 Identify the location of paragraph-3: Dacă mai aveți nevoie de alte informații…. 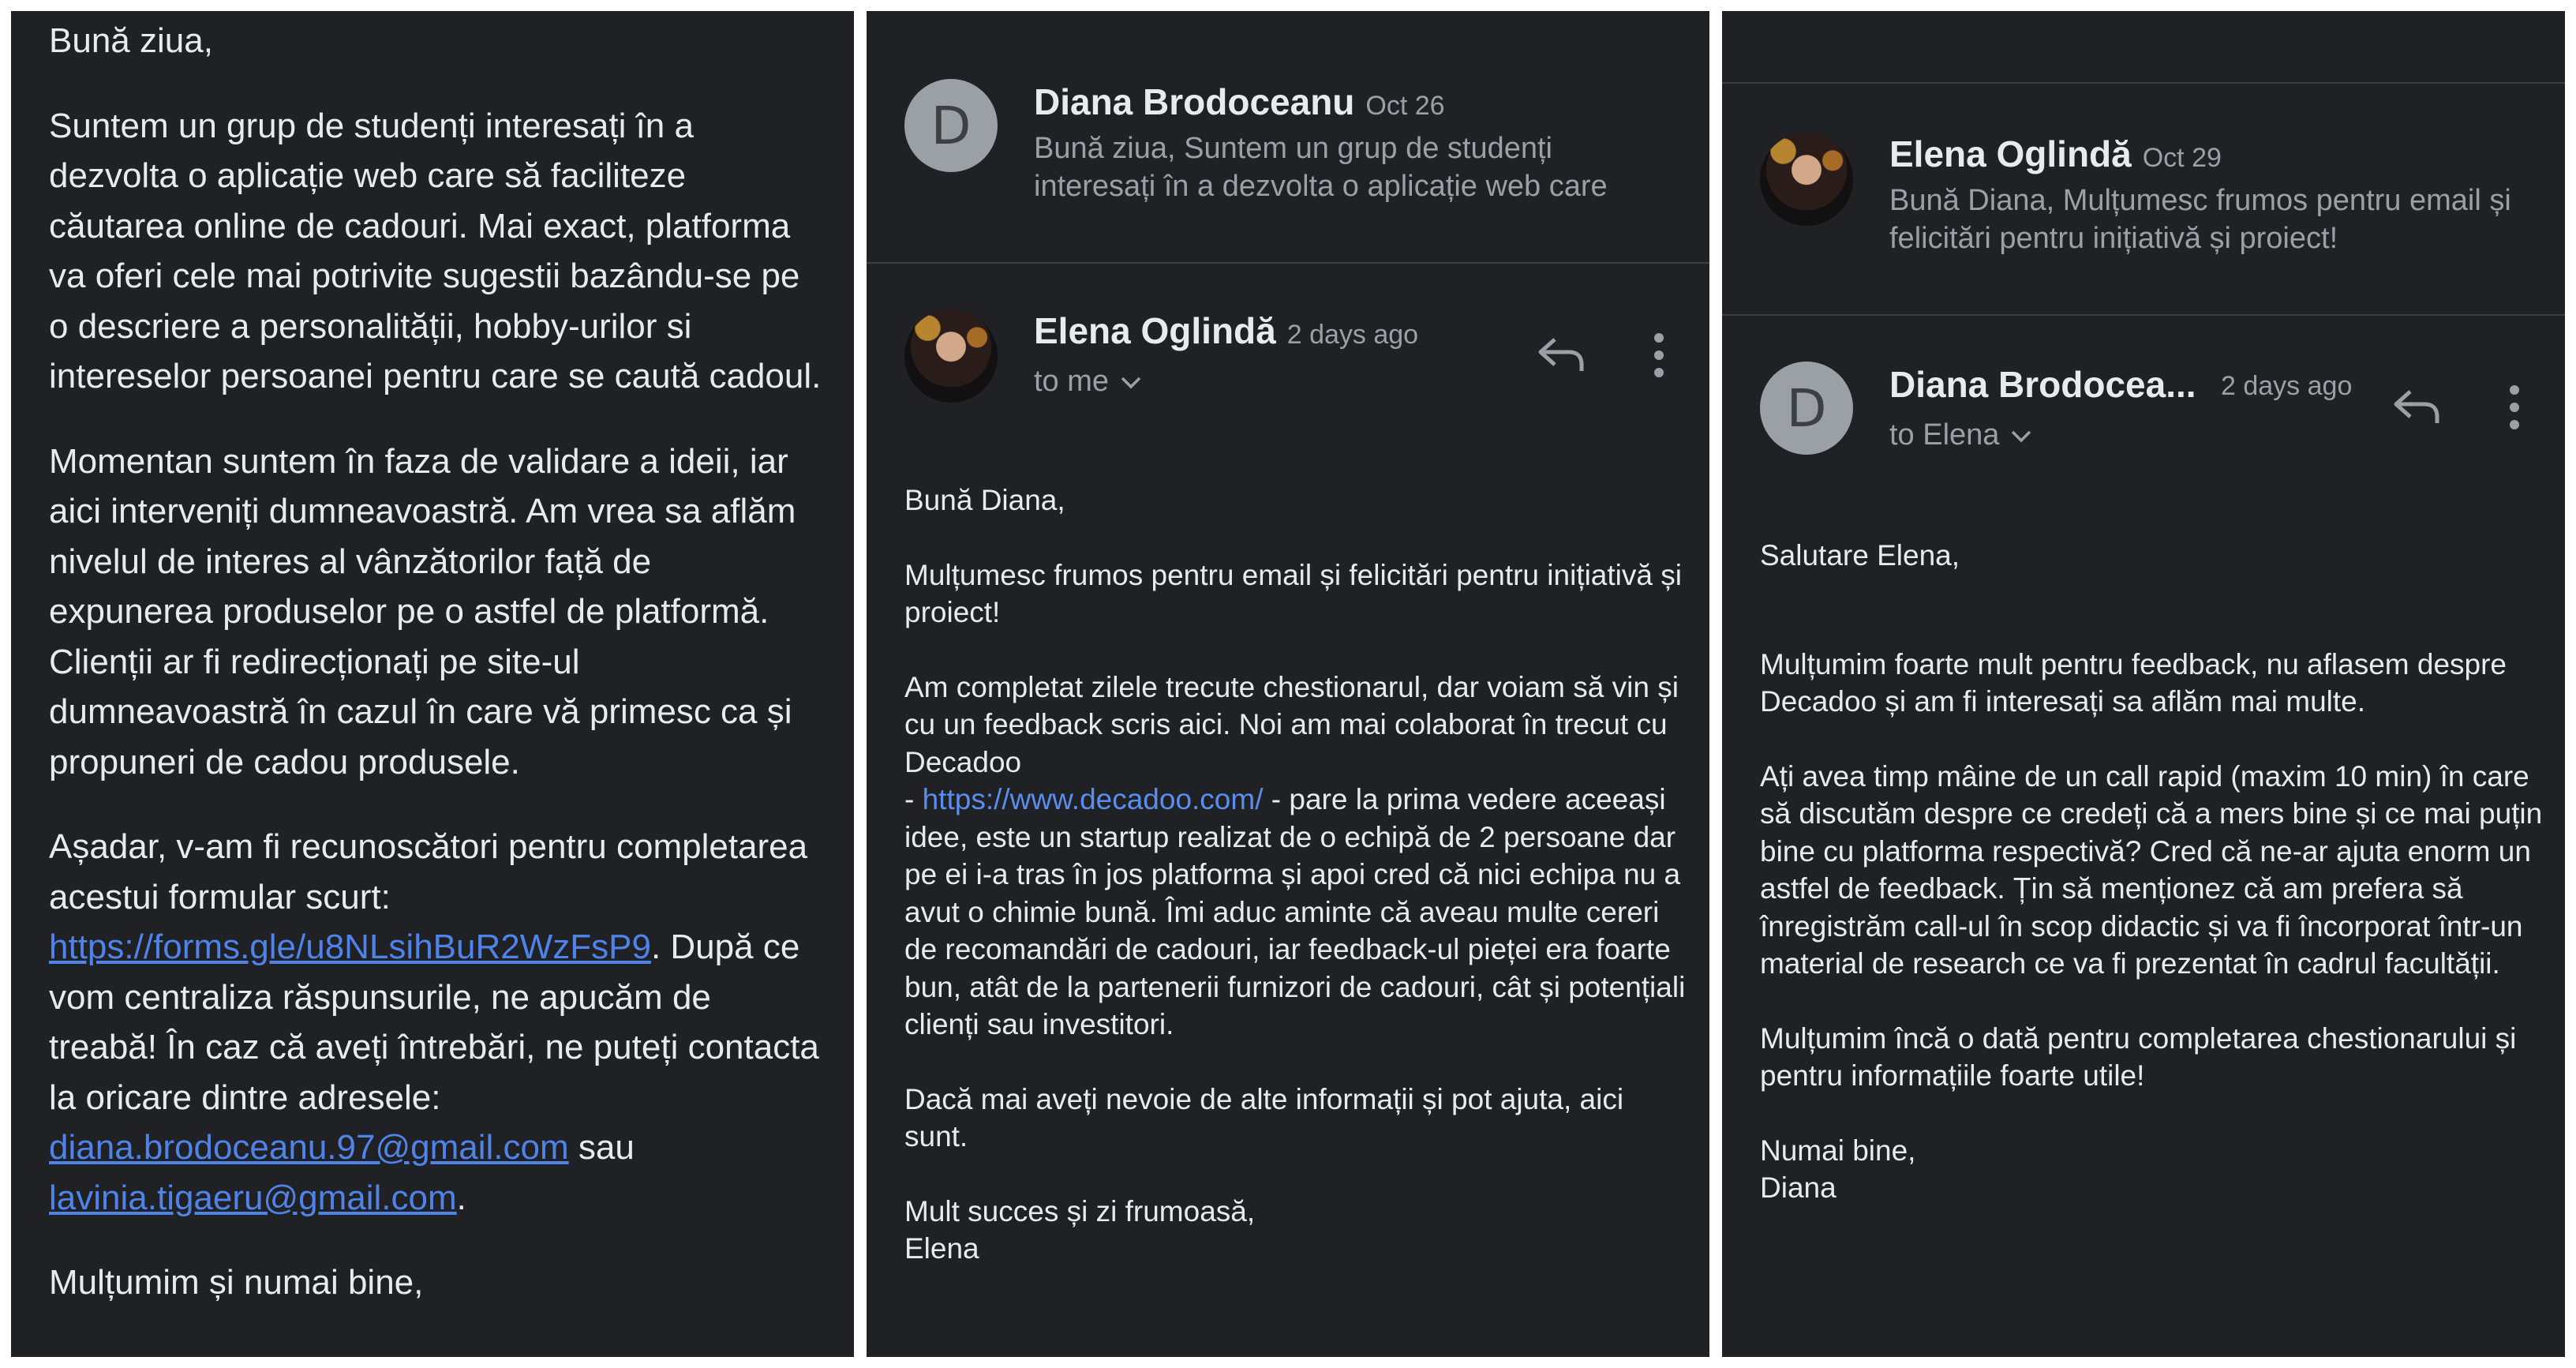
(1264, 1117).